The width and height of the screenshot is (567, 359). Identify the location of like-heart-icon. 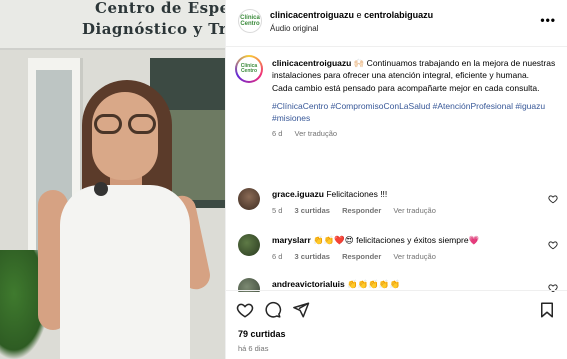
(245, 310).